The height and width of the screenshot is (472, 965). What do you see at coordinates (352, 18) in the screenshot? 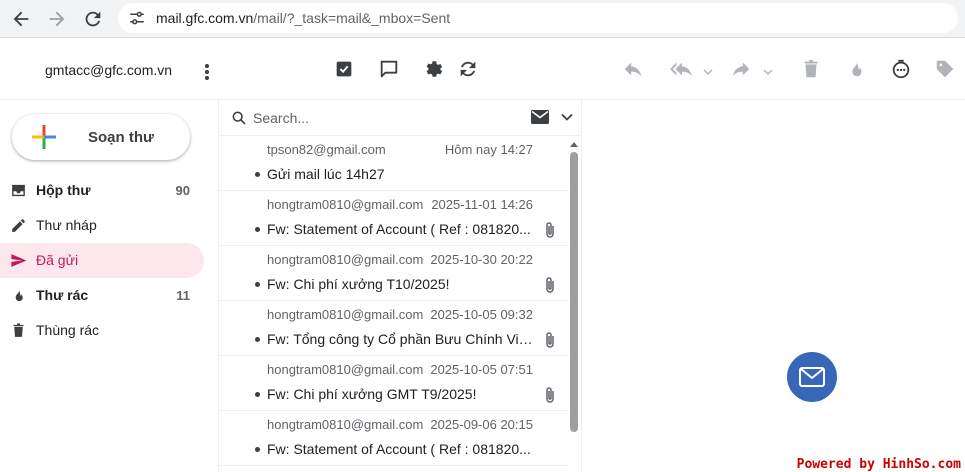
I see `url-path: /mail/?_task=mail&_mbox=Sent` at bounding box center [352, 18].